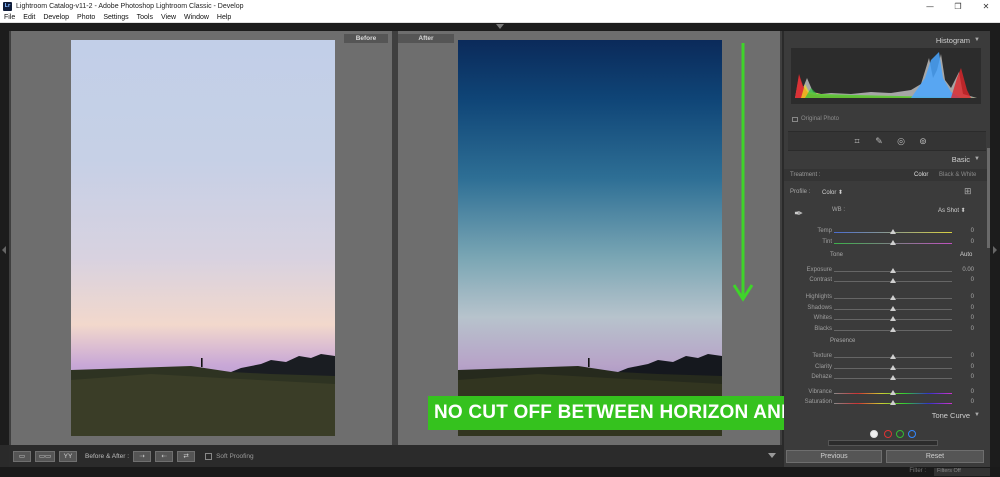 This screenshot has width=1000, height=477. I want to click on slider-blacks: Blacks 0, so click(887, 330).